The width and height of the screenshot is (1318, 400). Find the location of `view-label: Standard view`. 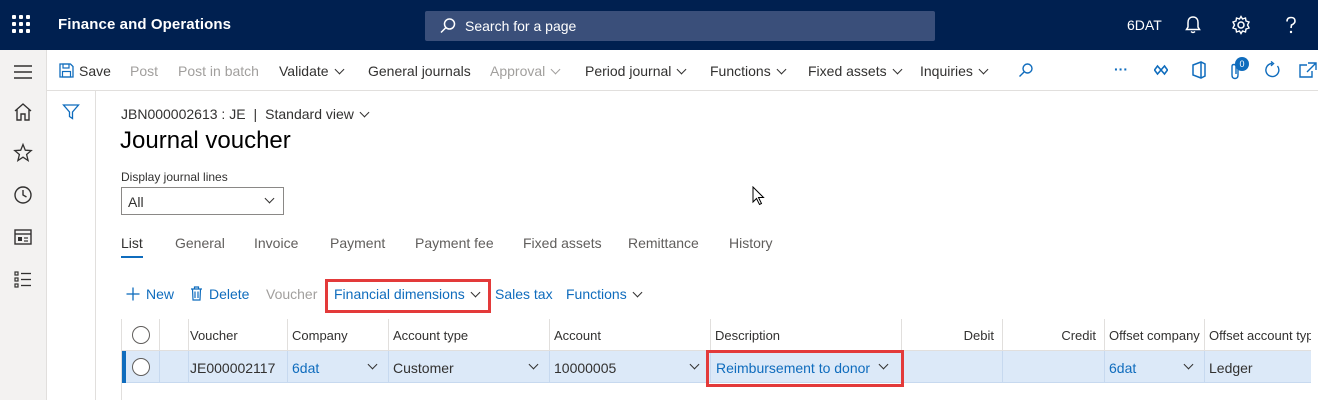

view-label: Standard view is located at coordinates (309, 114).